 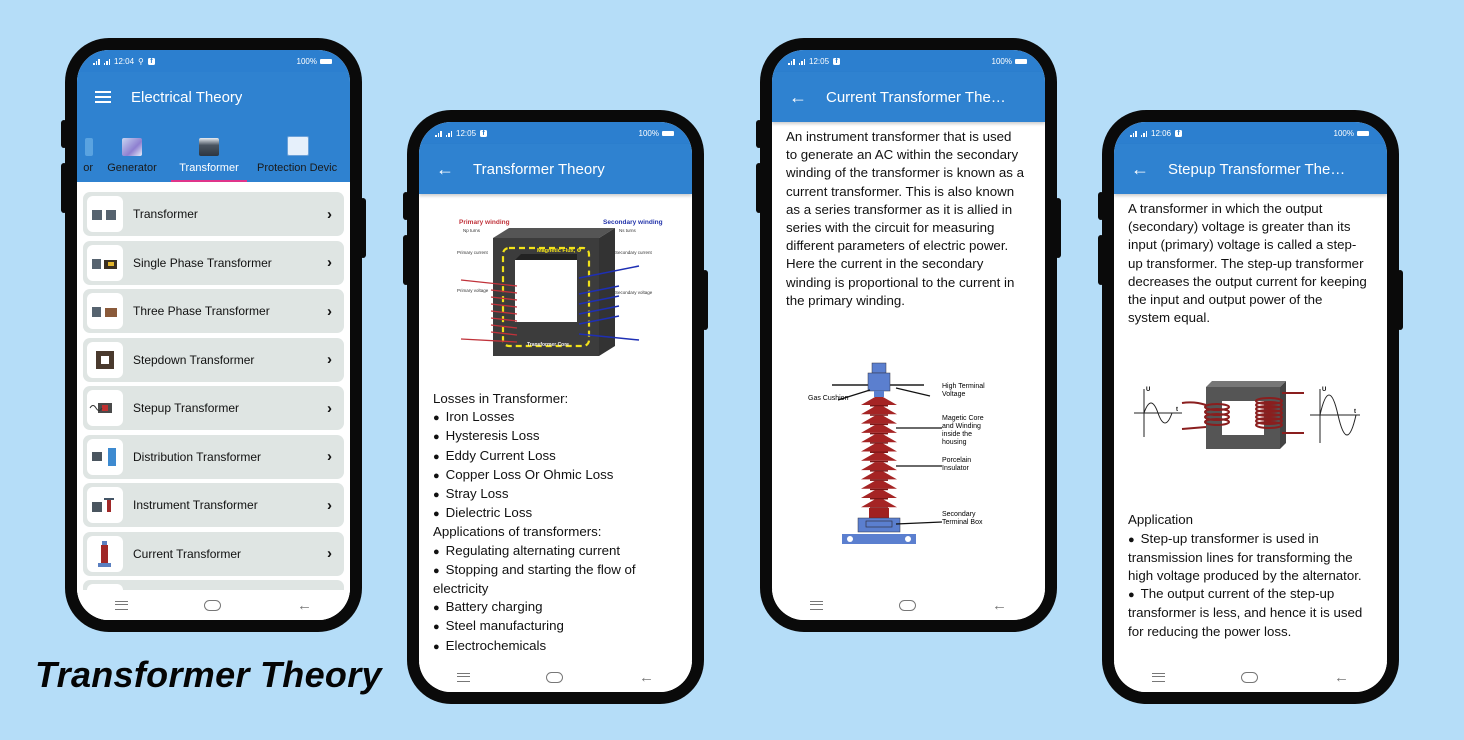 What do you see at coordinates (1161, 133) in the screenshot?
I see `status-time: 12:06` at bounding box center [1161, 133].